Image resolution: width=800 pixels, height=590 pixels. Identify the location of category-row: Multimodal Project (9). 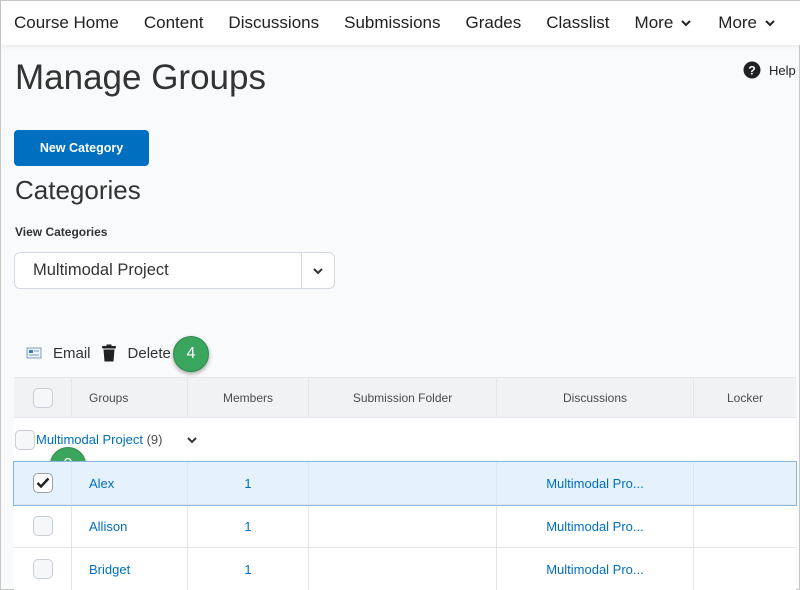
(405, 440).